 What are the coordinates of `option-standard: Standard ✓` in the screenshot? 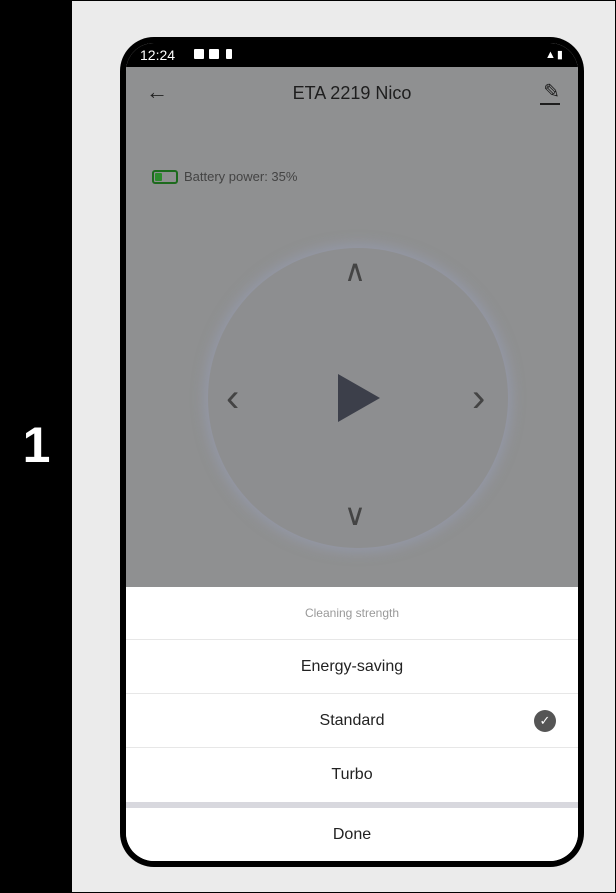 It's located at (352, 721).